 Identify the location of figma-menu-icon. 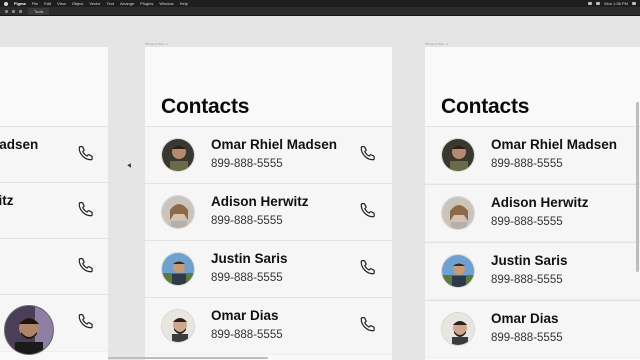
(6, 11).